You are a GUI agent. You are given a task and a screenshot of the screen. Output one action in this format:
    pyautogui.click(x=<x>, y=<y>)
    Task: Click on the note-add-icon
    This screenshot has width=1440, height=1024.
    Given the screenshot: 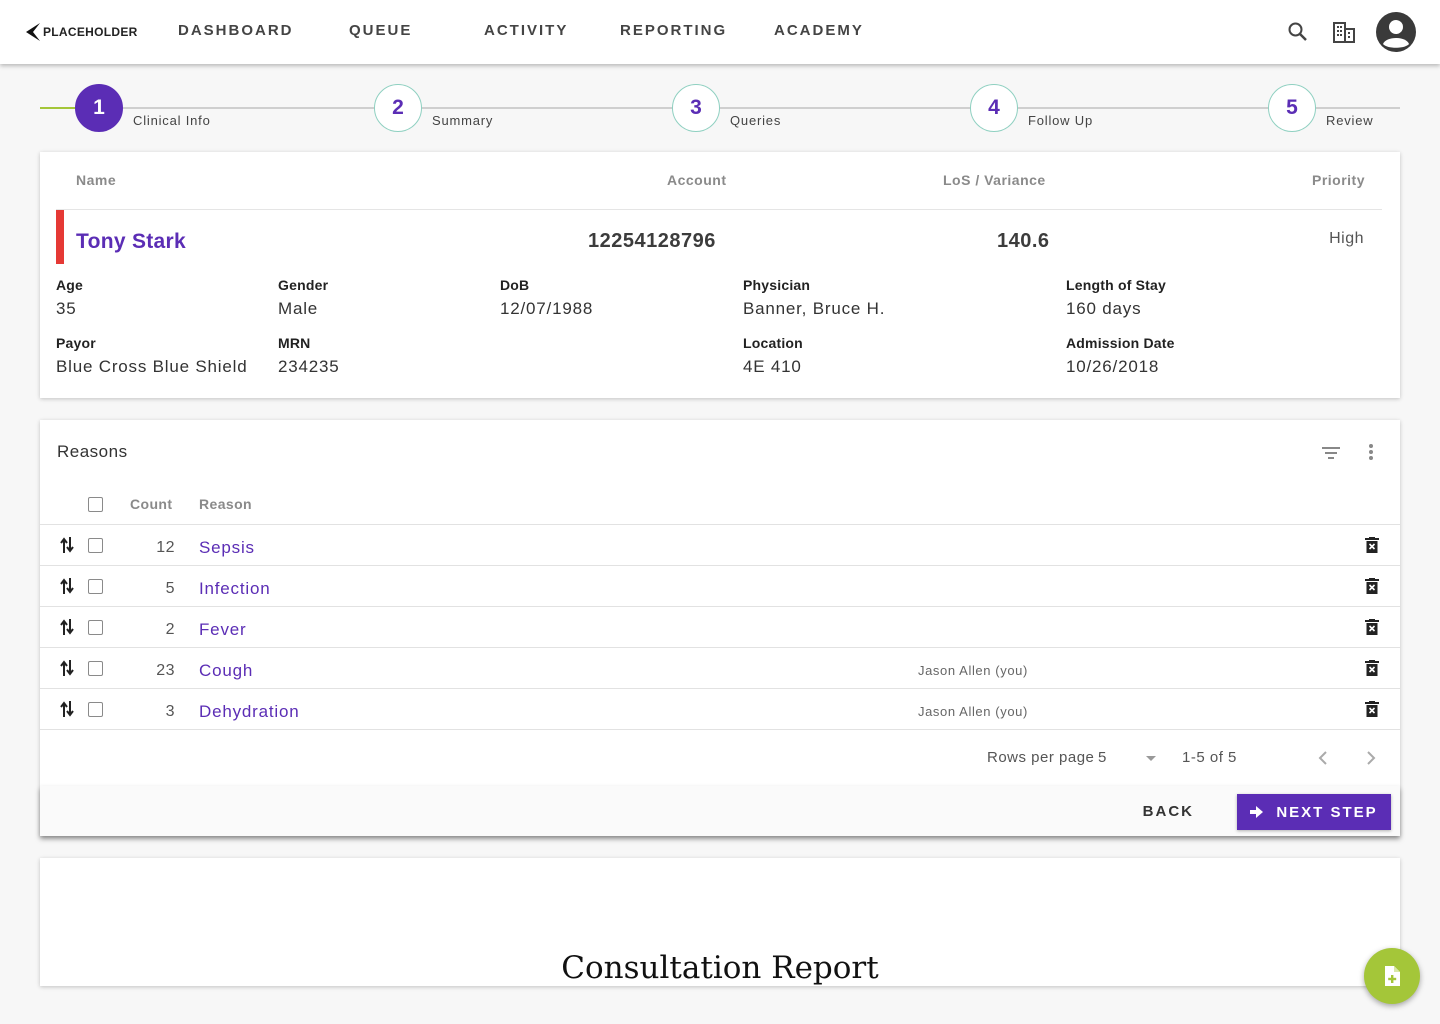 What is the action you would take?
    pyautogui.click(x=1392, y=976)
    